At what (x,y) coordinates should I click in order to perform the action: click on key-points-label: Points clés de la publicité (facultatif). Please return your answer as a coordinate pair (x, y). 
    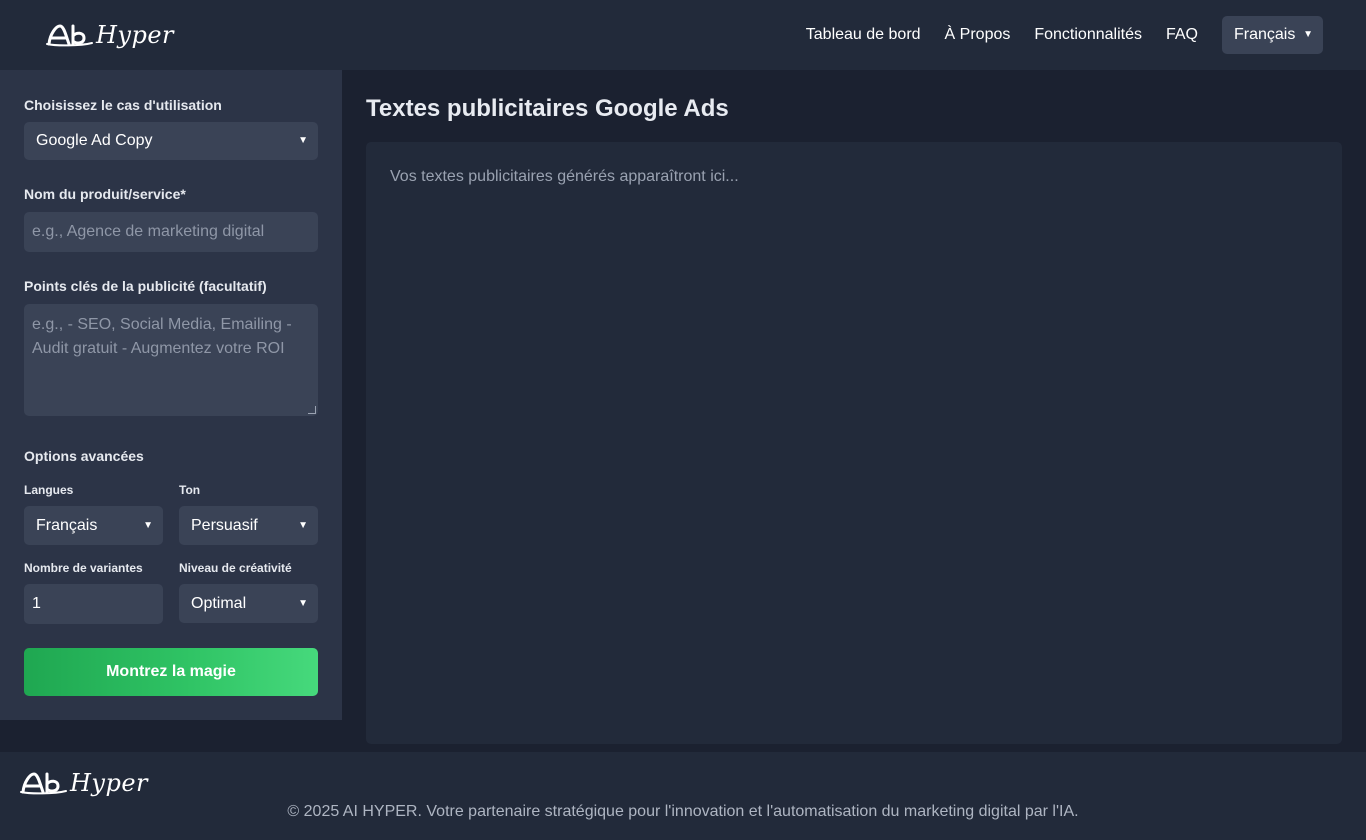
    Looking at the image, I should click on (145, 286).